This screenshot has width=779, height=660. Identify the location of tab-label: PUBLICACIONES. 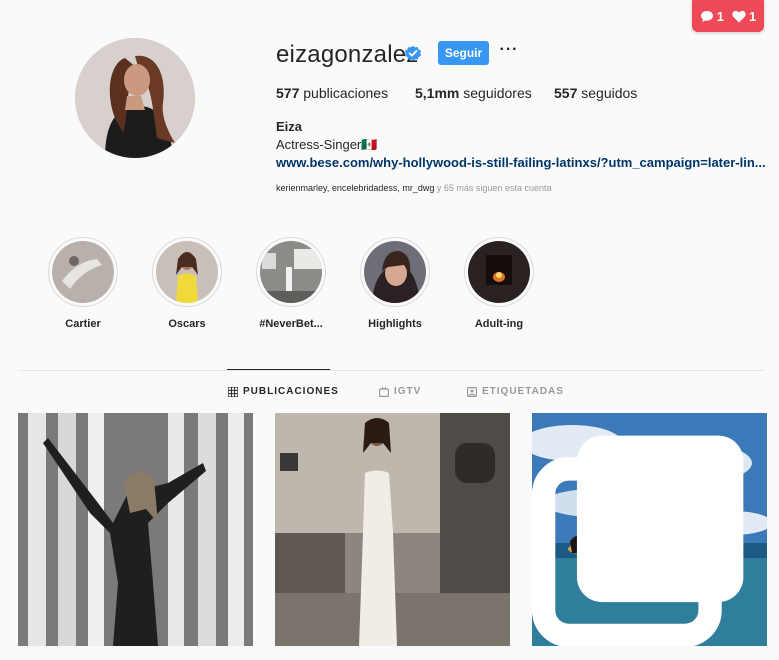
(291, 391).